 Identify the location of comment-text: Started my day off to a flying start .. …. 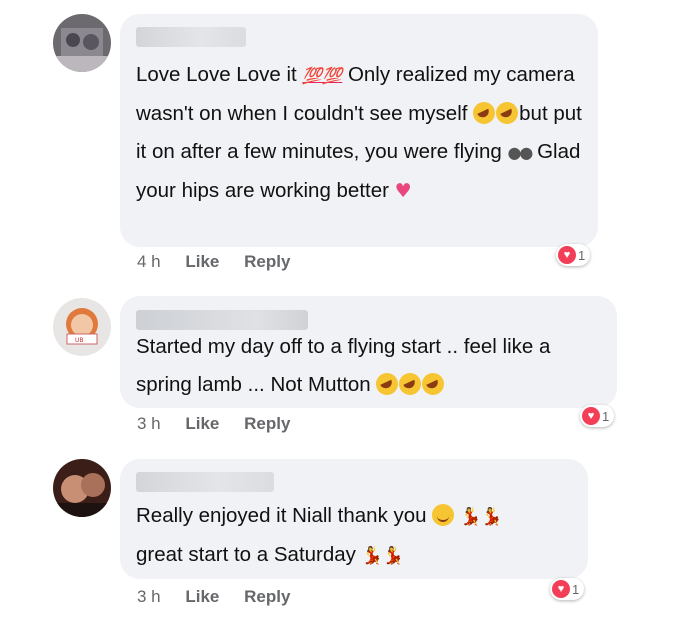
(371, 366).